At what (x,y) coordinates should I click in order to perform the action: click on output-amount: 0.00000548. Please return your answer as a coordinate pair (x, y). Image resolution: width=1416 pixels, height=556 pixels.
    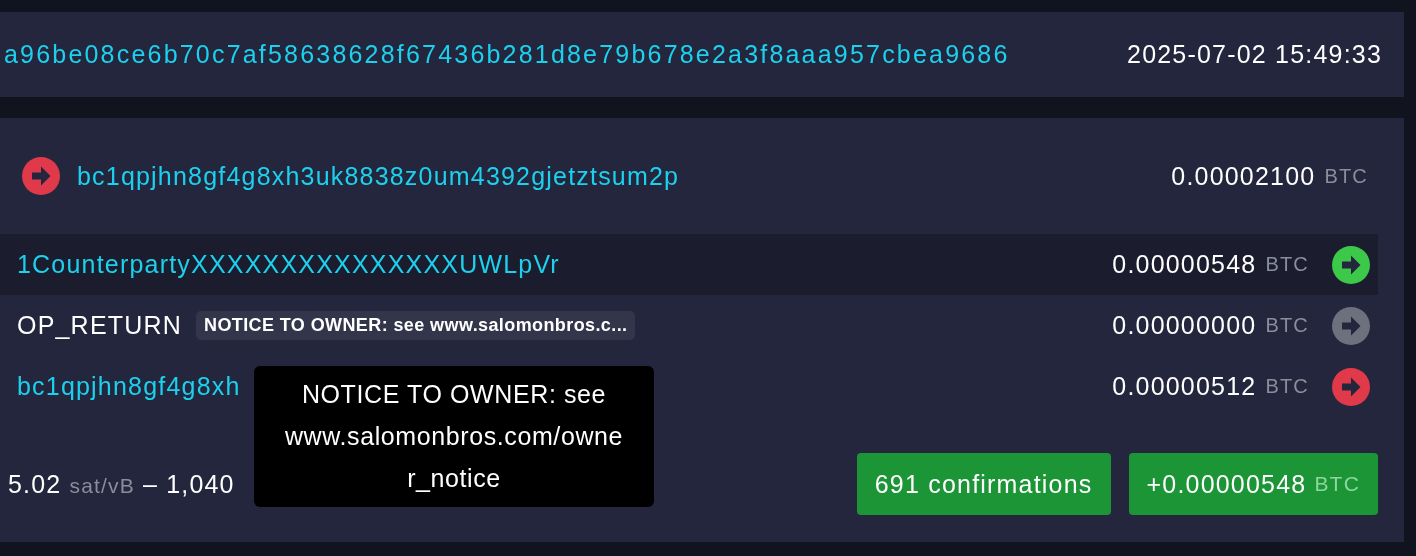
    Looking at the image, I should click on (1184, 264).